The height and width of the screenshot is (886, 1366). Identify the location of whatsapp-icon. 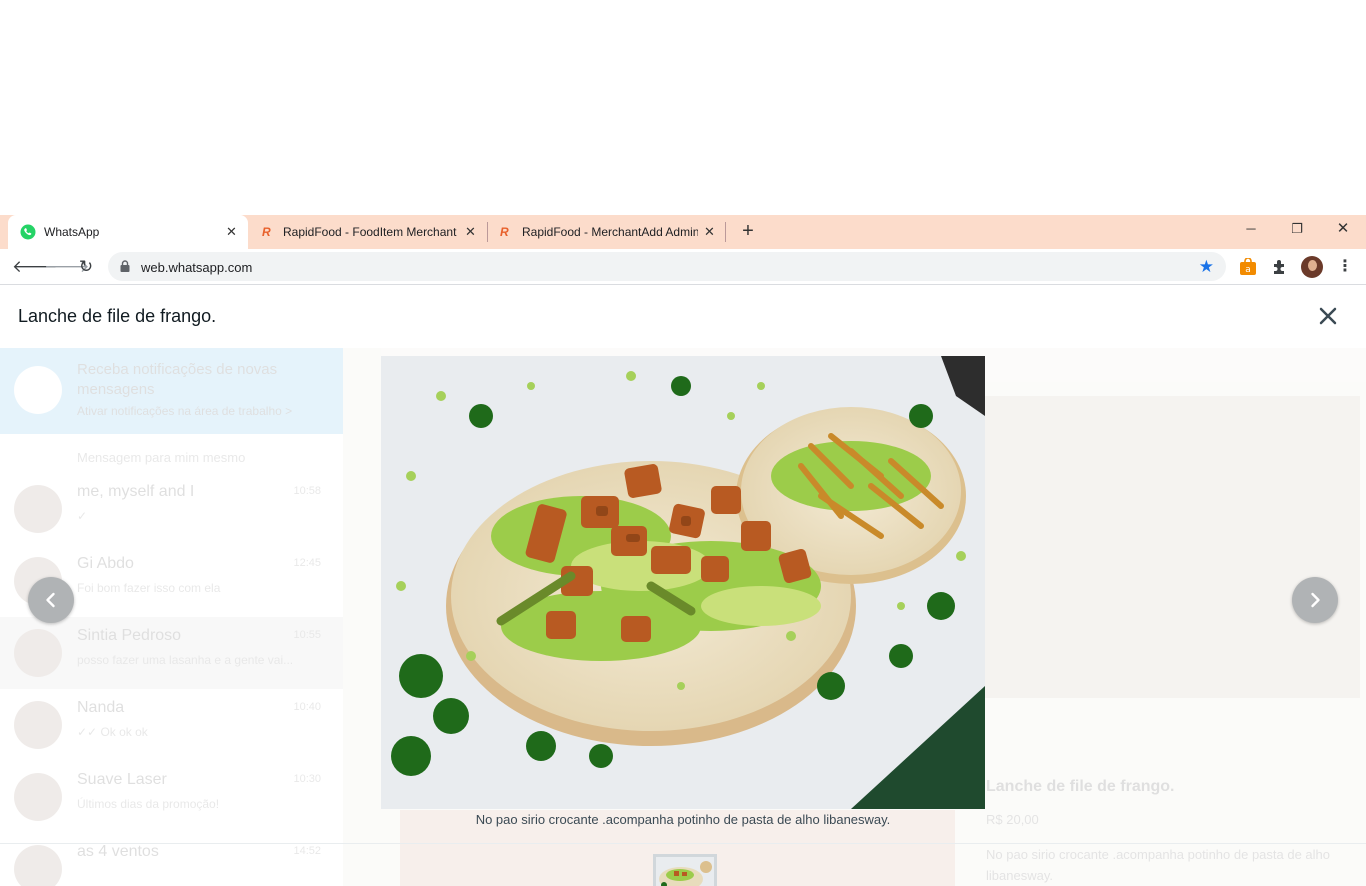
(28, 232).